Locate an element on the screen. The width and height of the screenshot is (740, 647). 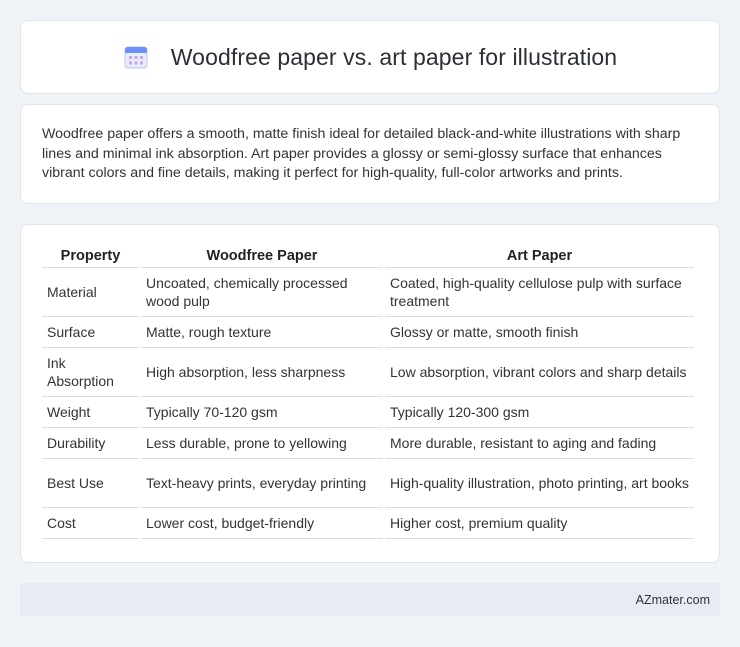
cell-woodfree: Lower cost, budget-friendly is located at coordinates (262, 523).